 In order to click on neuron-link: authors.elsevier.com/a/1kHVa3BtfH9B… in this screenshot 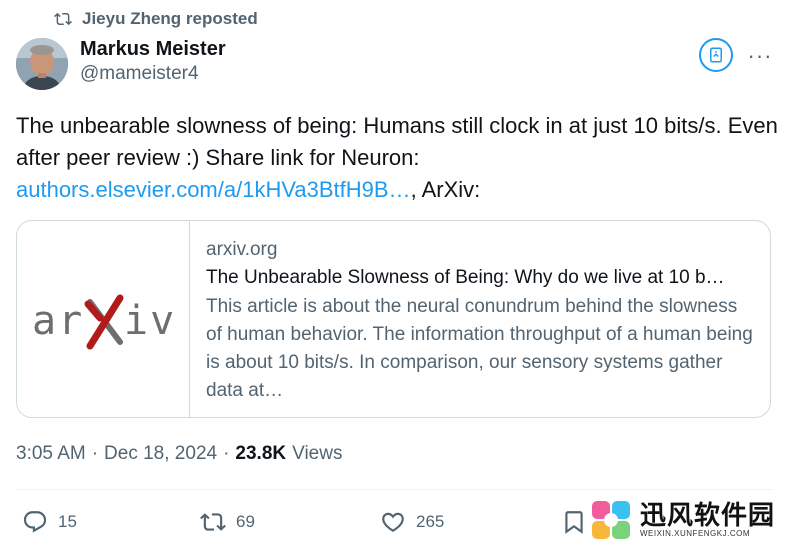, I will do `click(213, 189)`.